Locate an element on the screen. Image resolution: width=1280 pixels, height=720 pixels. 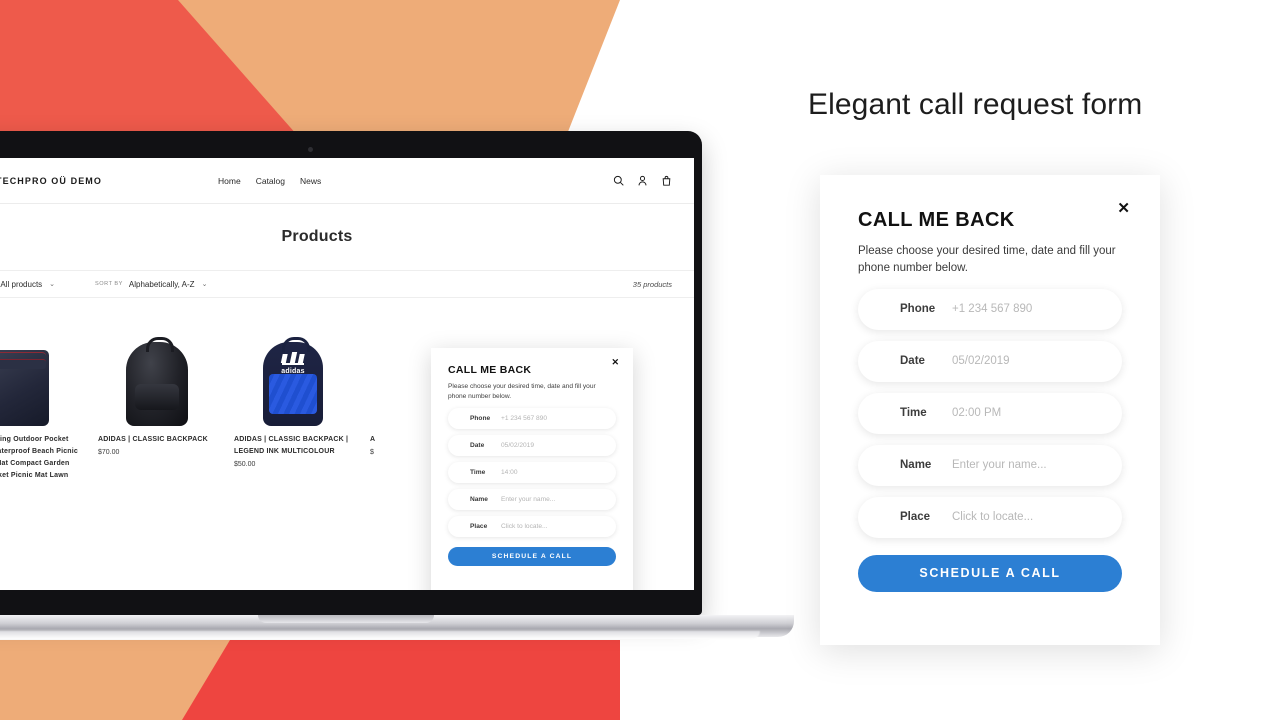
page-title: Products is located at coordinates (317, 236).